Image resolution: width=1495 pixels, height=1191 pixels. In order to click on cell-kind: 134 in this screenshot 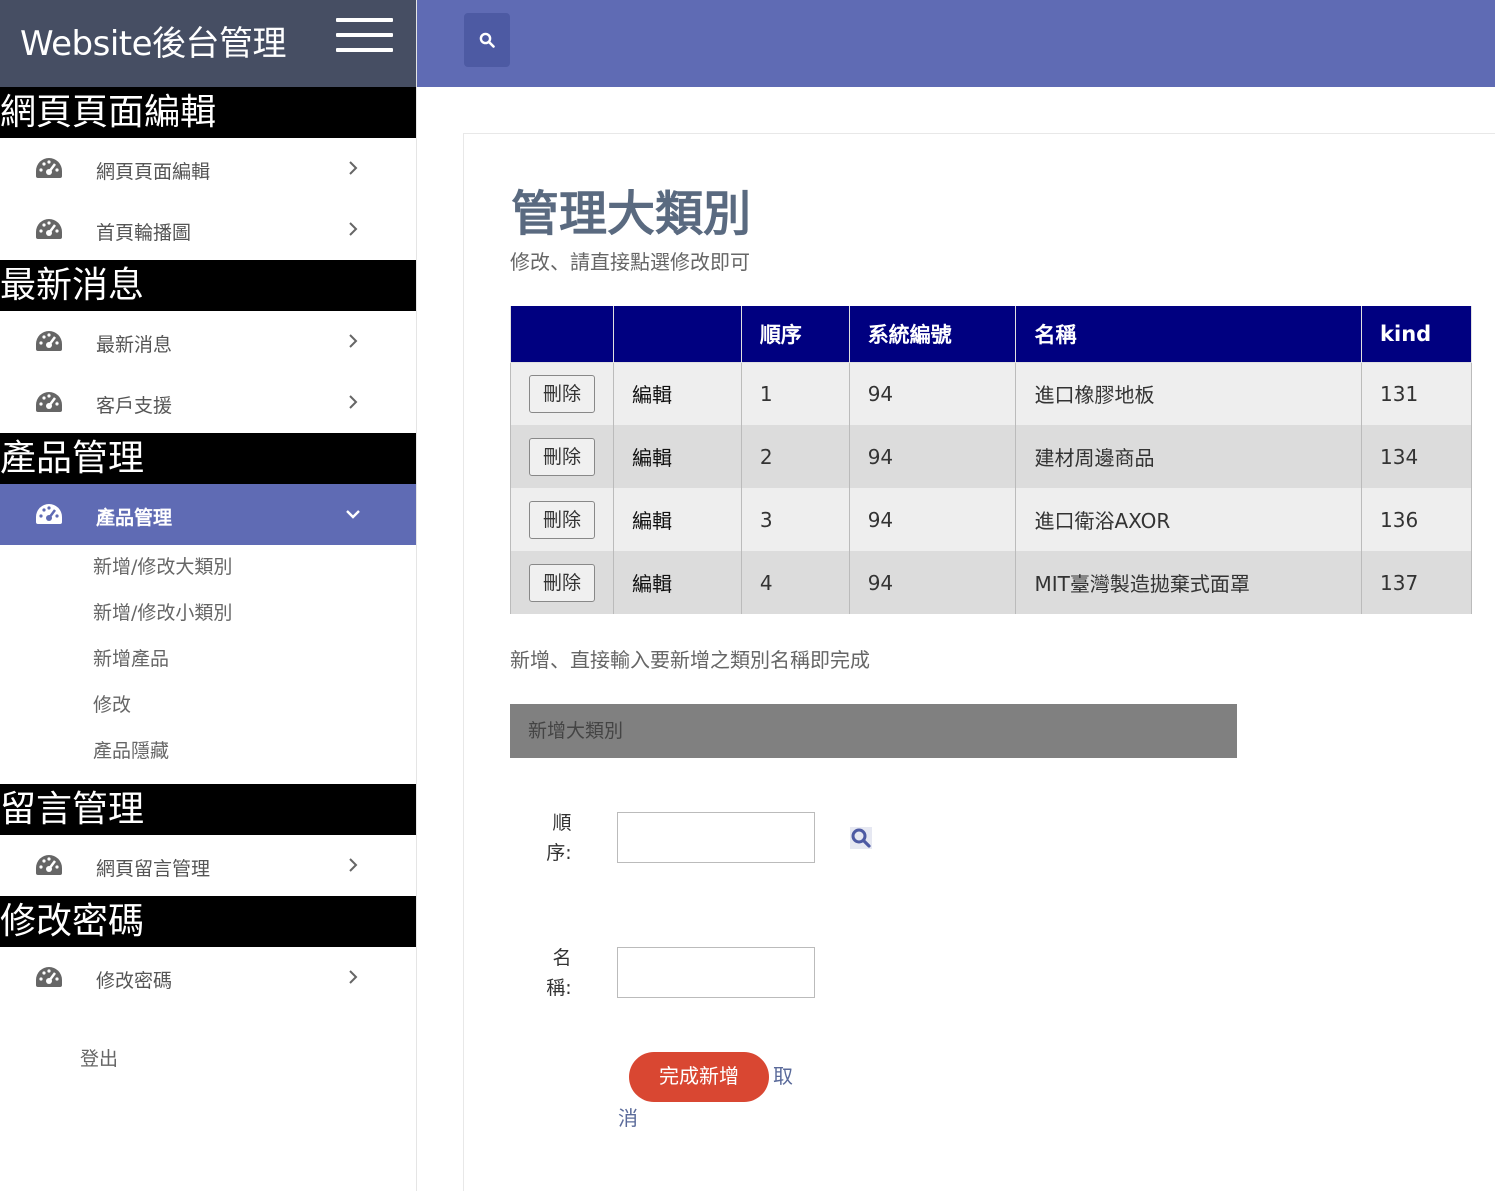, I will do `click(1416, 456)`.